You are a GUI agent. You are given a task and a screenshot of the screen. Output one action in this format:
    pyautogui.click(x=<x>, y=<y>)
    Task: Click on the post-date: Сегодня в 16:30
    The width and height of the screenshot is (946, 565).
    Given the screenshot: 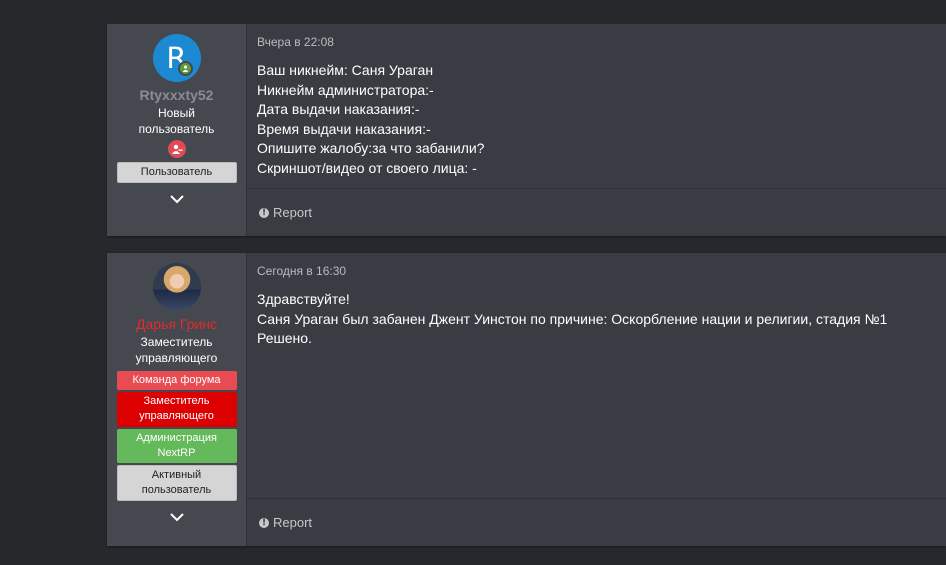 What is the action you would take?
    pyautogui.click(x=301, y=271)
    